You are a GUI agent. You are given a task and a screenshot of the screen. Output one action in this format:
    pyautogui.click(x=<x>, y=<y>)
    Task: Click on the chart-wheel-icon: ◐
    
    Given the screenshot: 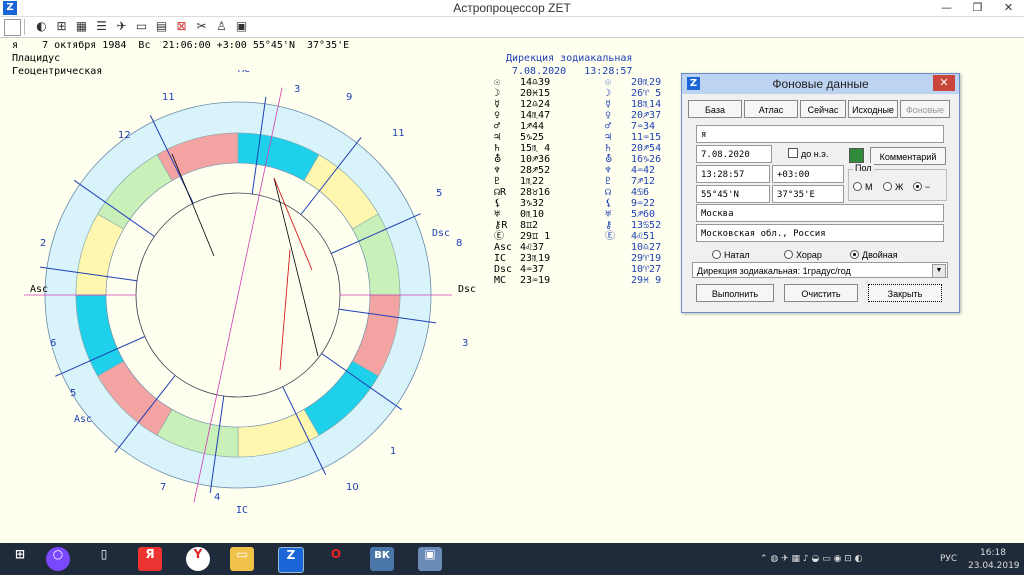 What is the action you would take?
    pyautogui.click(x=41, y=26)
    